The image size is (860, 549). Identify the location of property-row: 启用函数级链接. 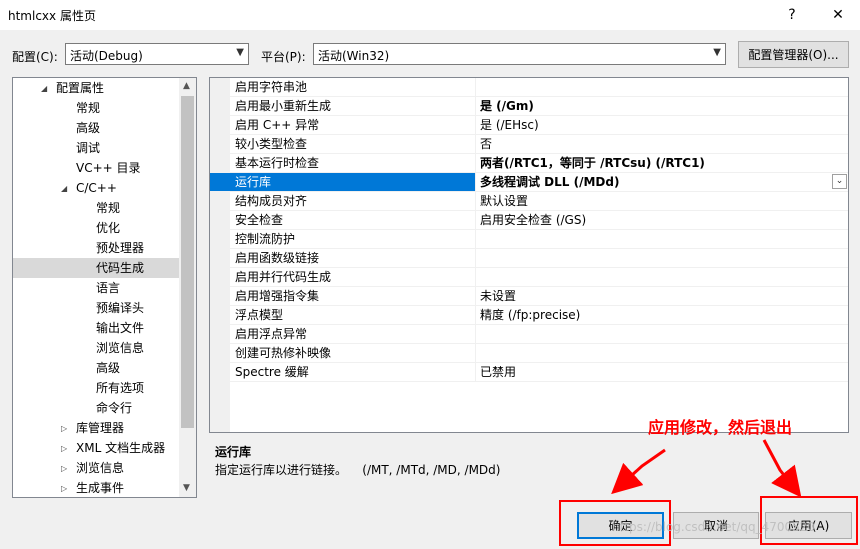
(529, 258).